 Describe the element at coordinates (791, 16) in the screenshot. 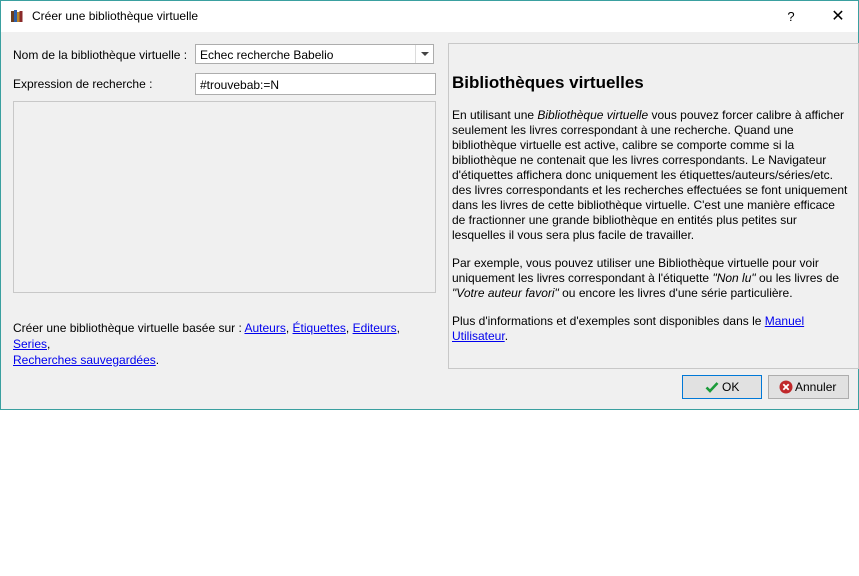

I see `help-button: ?` at that location.